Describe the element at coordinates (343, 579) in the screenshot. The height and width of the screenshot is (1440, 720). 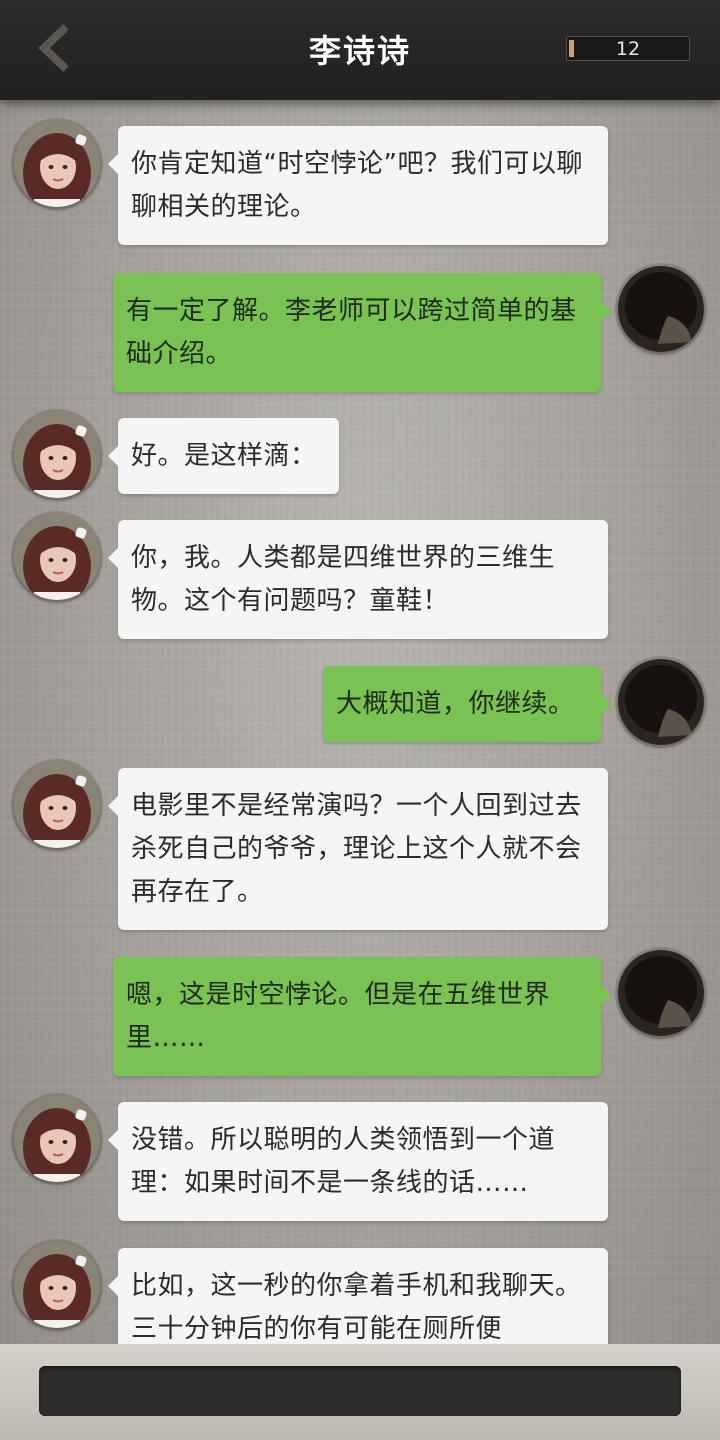
I see `message-text: 你，我。人类都是四维世界的三维生物。这个有问题吗？童鞋！` at that location.